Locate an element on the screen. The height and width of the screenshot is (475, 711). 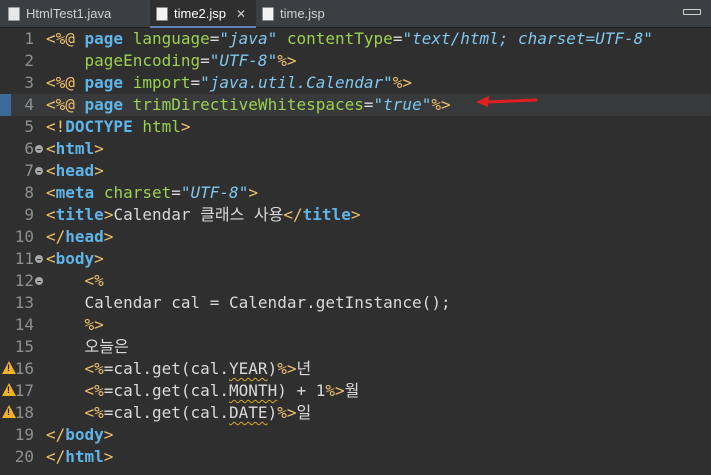
code-line: 3 <%@ page import="java.util.Calendar"%> is located at coordinates (355, 83).